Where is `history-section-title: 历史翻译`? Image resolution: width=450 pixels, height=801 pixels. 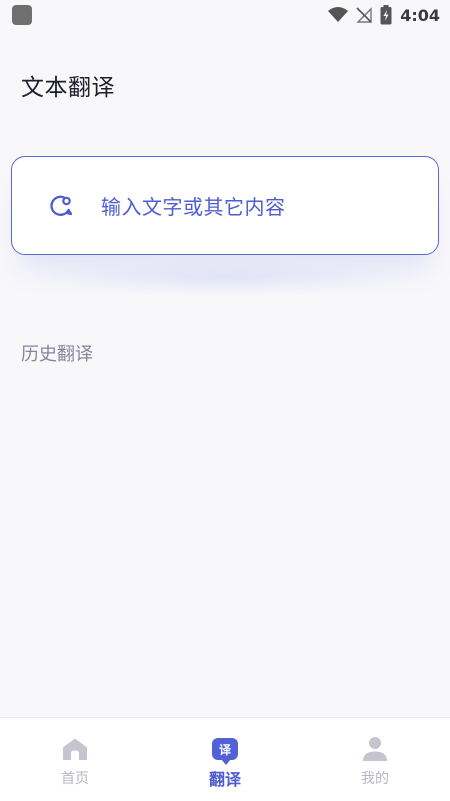 history-section-title: 历史翻译 is located at coordinates (57, 354).